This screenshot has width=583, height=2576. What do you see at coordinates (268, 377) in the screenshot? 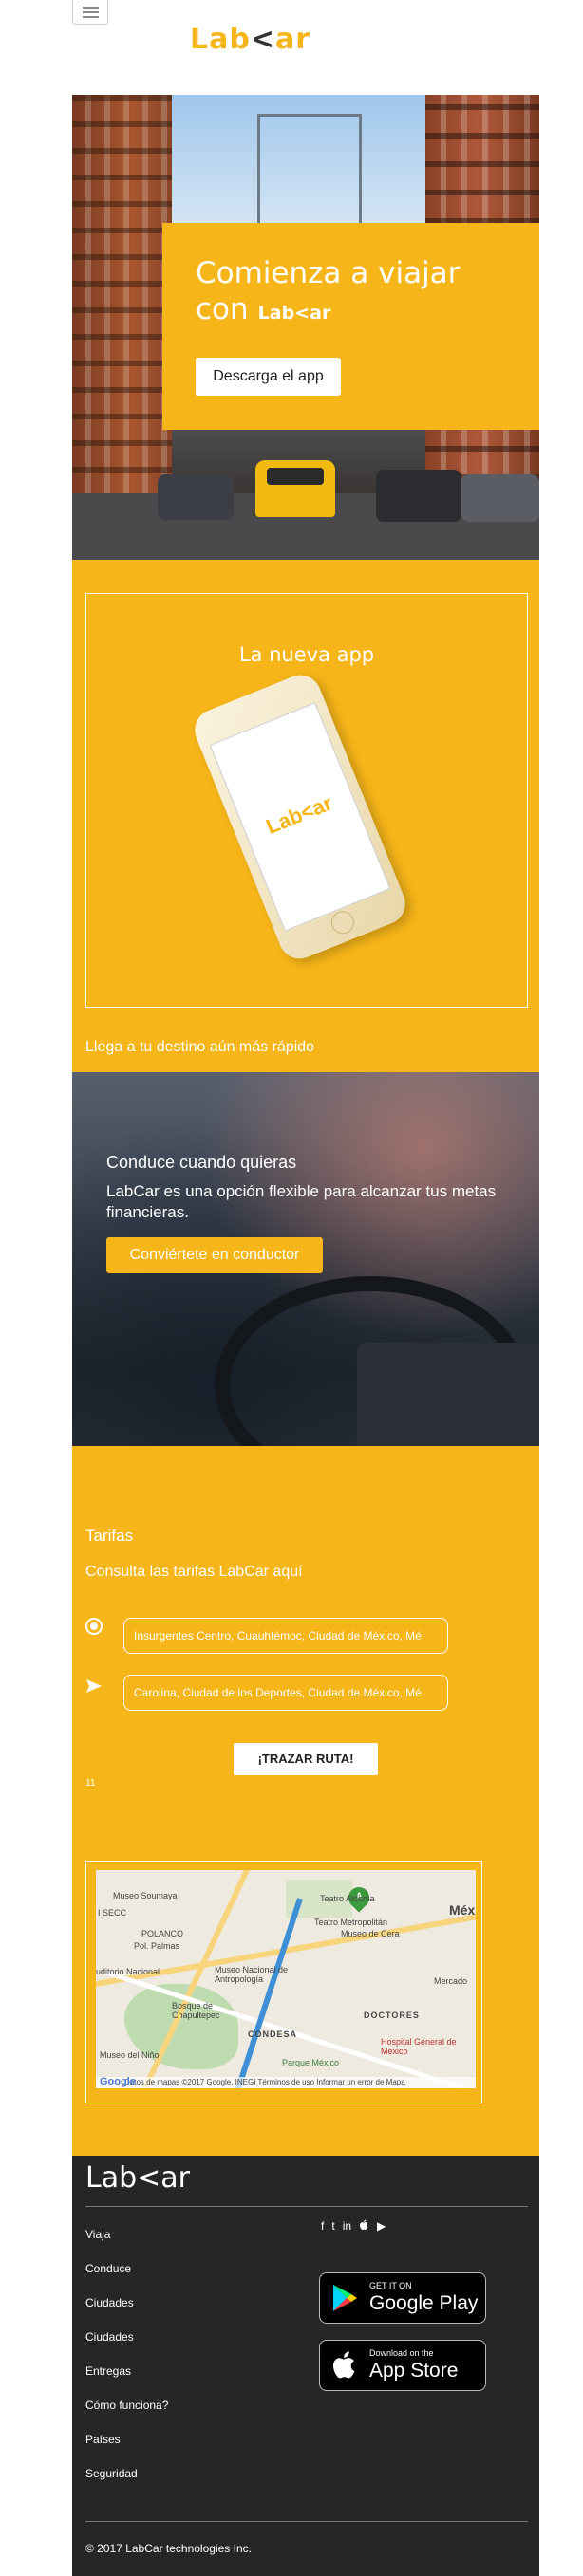
I see `download-app-button: Descarga el app` at bounding box center [268, 377].